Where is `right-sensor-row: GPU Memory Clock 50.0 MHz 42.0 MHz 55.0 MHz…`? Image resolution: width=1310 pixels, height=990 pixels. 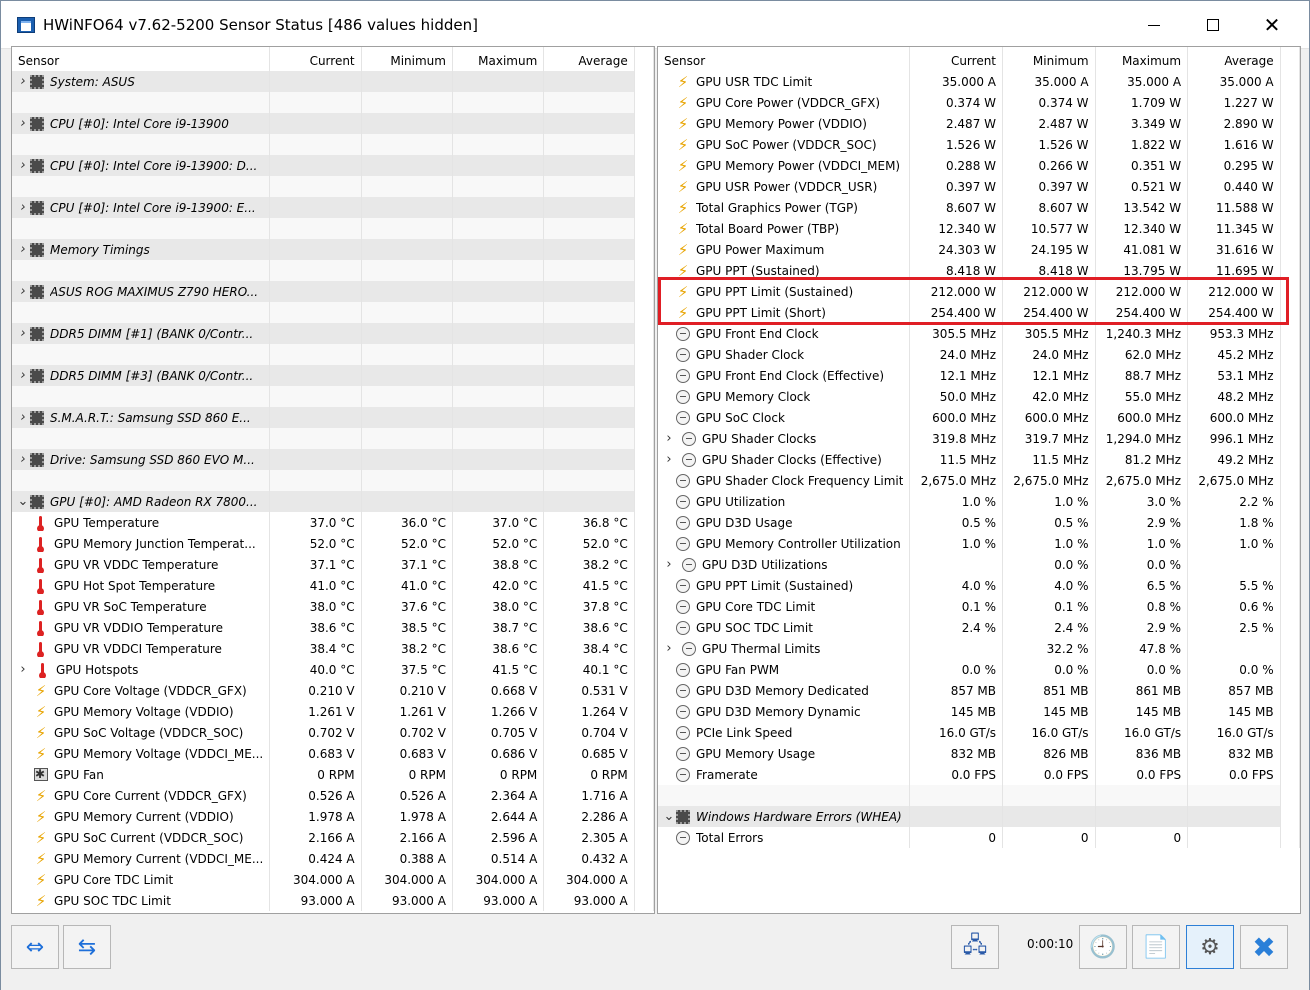
right-sensor-row: GPU Memory Clock 50.0 MHz 42.0 MHz 55.0 MHz… is located at coordinates (979, 396).